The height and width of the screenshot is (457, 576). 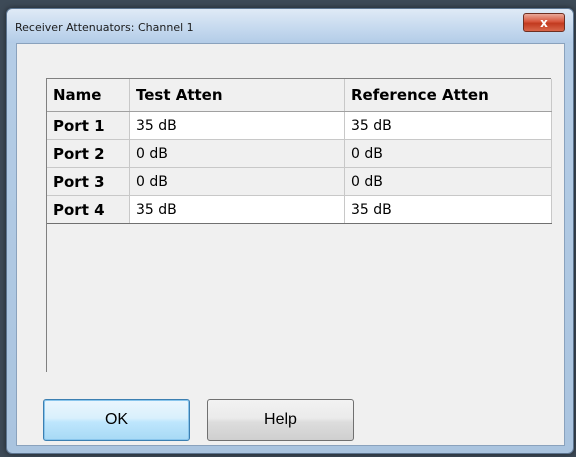 I want to click on table-row: Port 2 0 dB 0 dB, so click(x=299, y=153).